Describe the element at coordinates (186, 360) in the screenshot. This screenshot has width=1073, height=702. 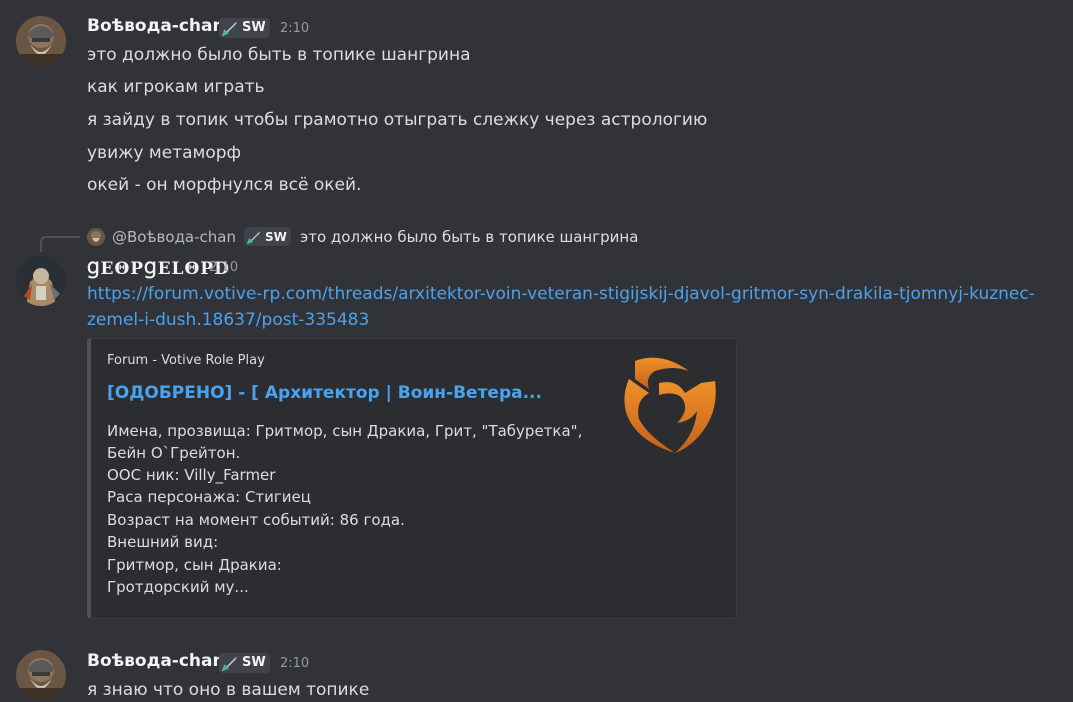
I see `embed-provider: Forum - Votive Role Play` at that location.